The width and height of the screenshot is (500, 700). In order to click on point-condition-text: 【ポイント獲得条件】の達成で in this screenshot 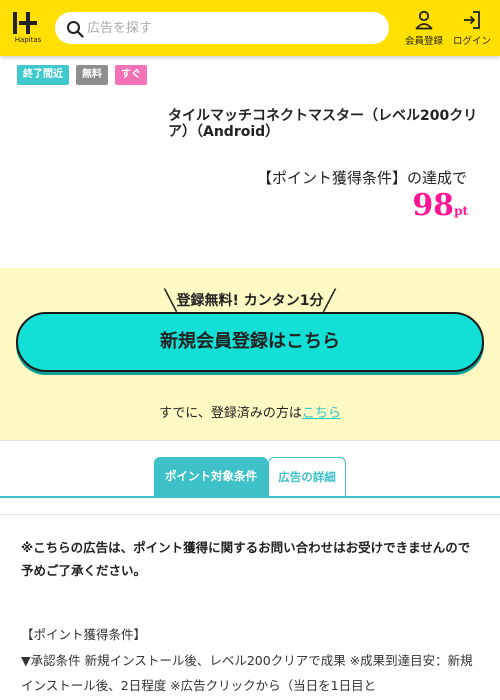, I will do `click(361, 178)`.